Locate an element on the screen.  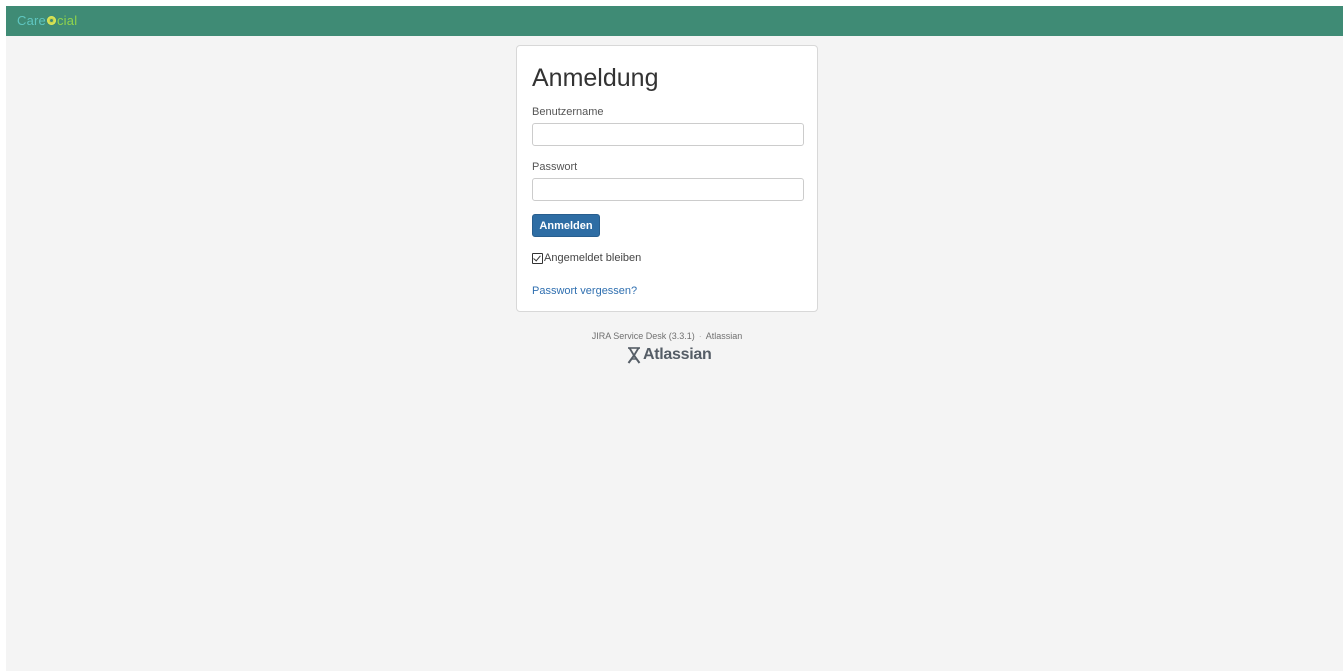
footer-product: JIRA Service Desk (3.3.1) is located at coordinates (643, 336).